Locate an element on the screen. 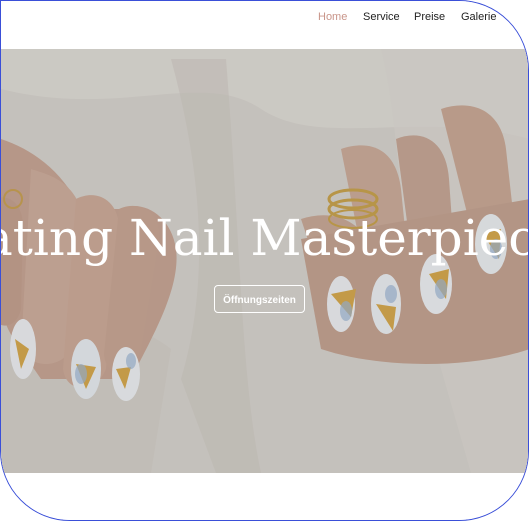 This screenshot has width=529, height=521. nav-link-galerie: Galerie is located at coordinates (478, 17).